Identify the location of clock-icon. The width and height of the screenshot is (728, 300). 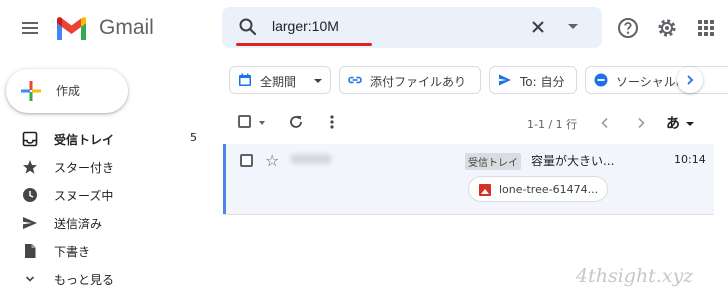
(30, 195).